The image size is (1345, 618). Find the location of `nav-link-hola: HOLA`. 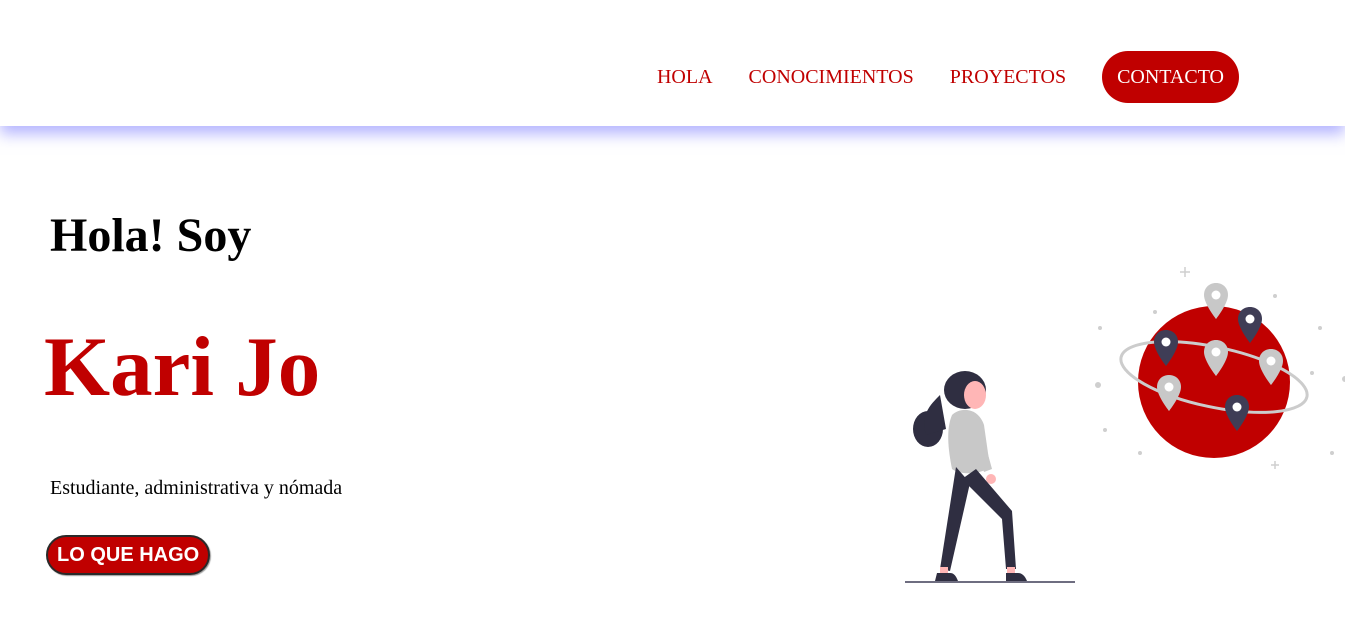

nav-link-hola: HOLA is located at coordinates (685, 77).